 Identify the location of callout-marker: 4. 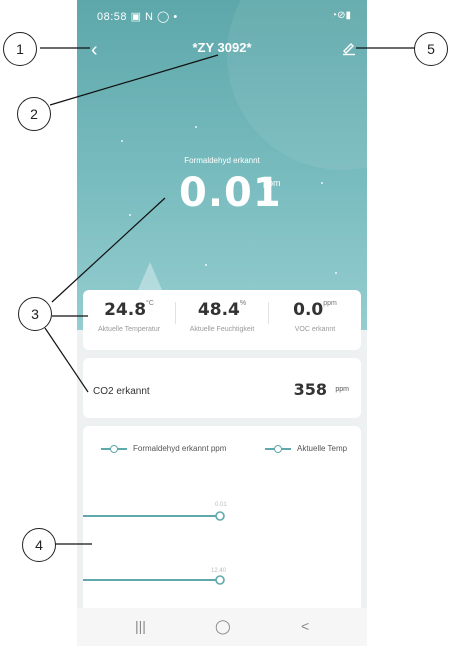
(39, 545).